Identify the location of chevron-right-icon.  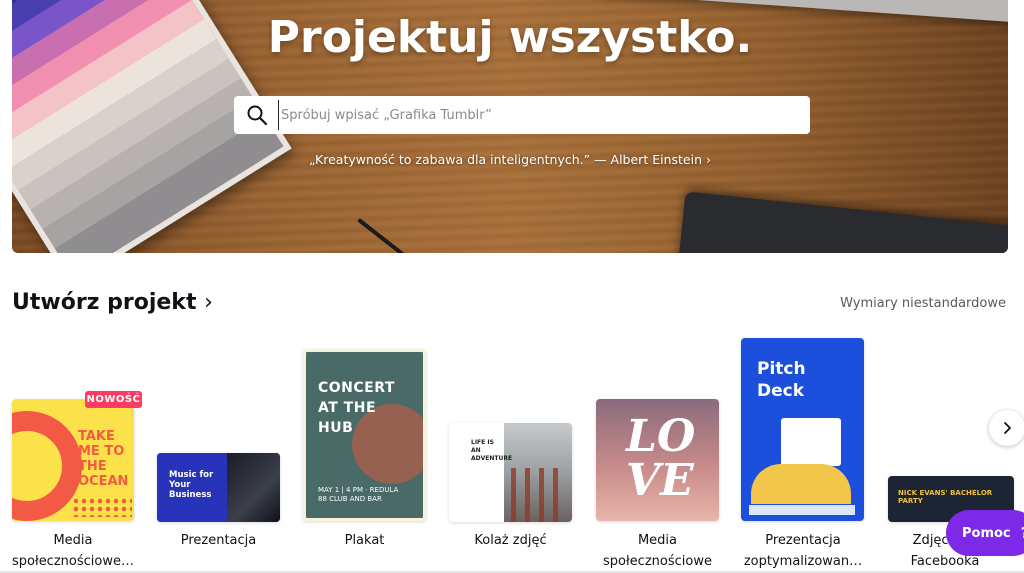
(1007, 428).